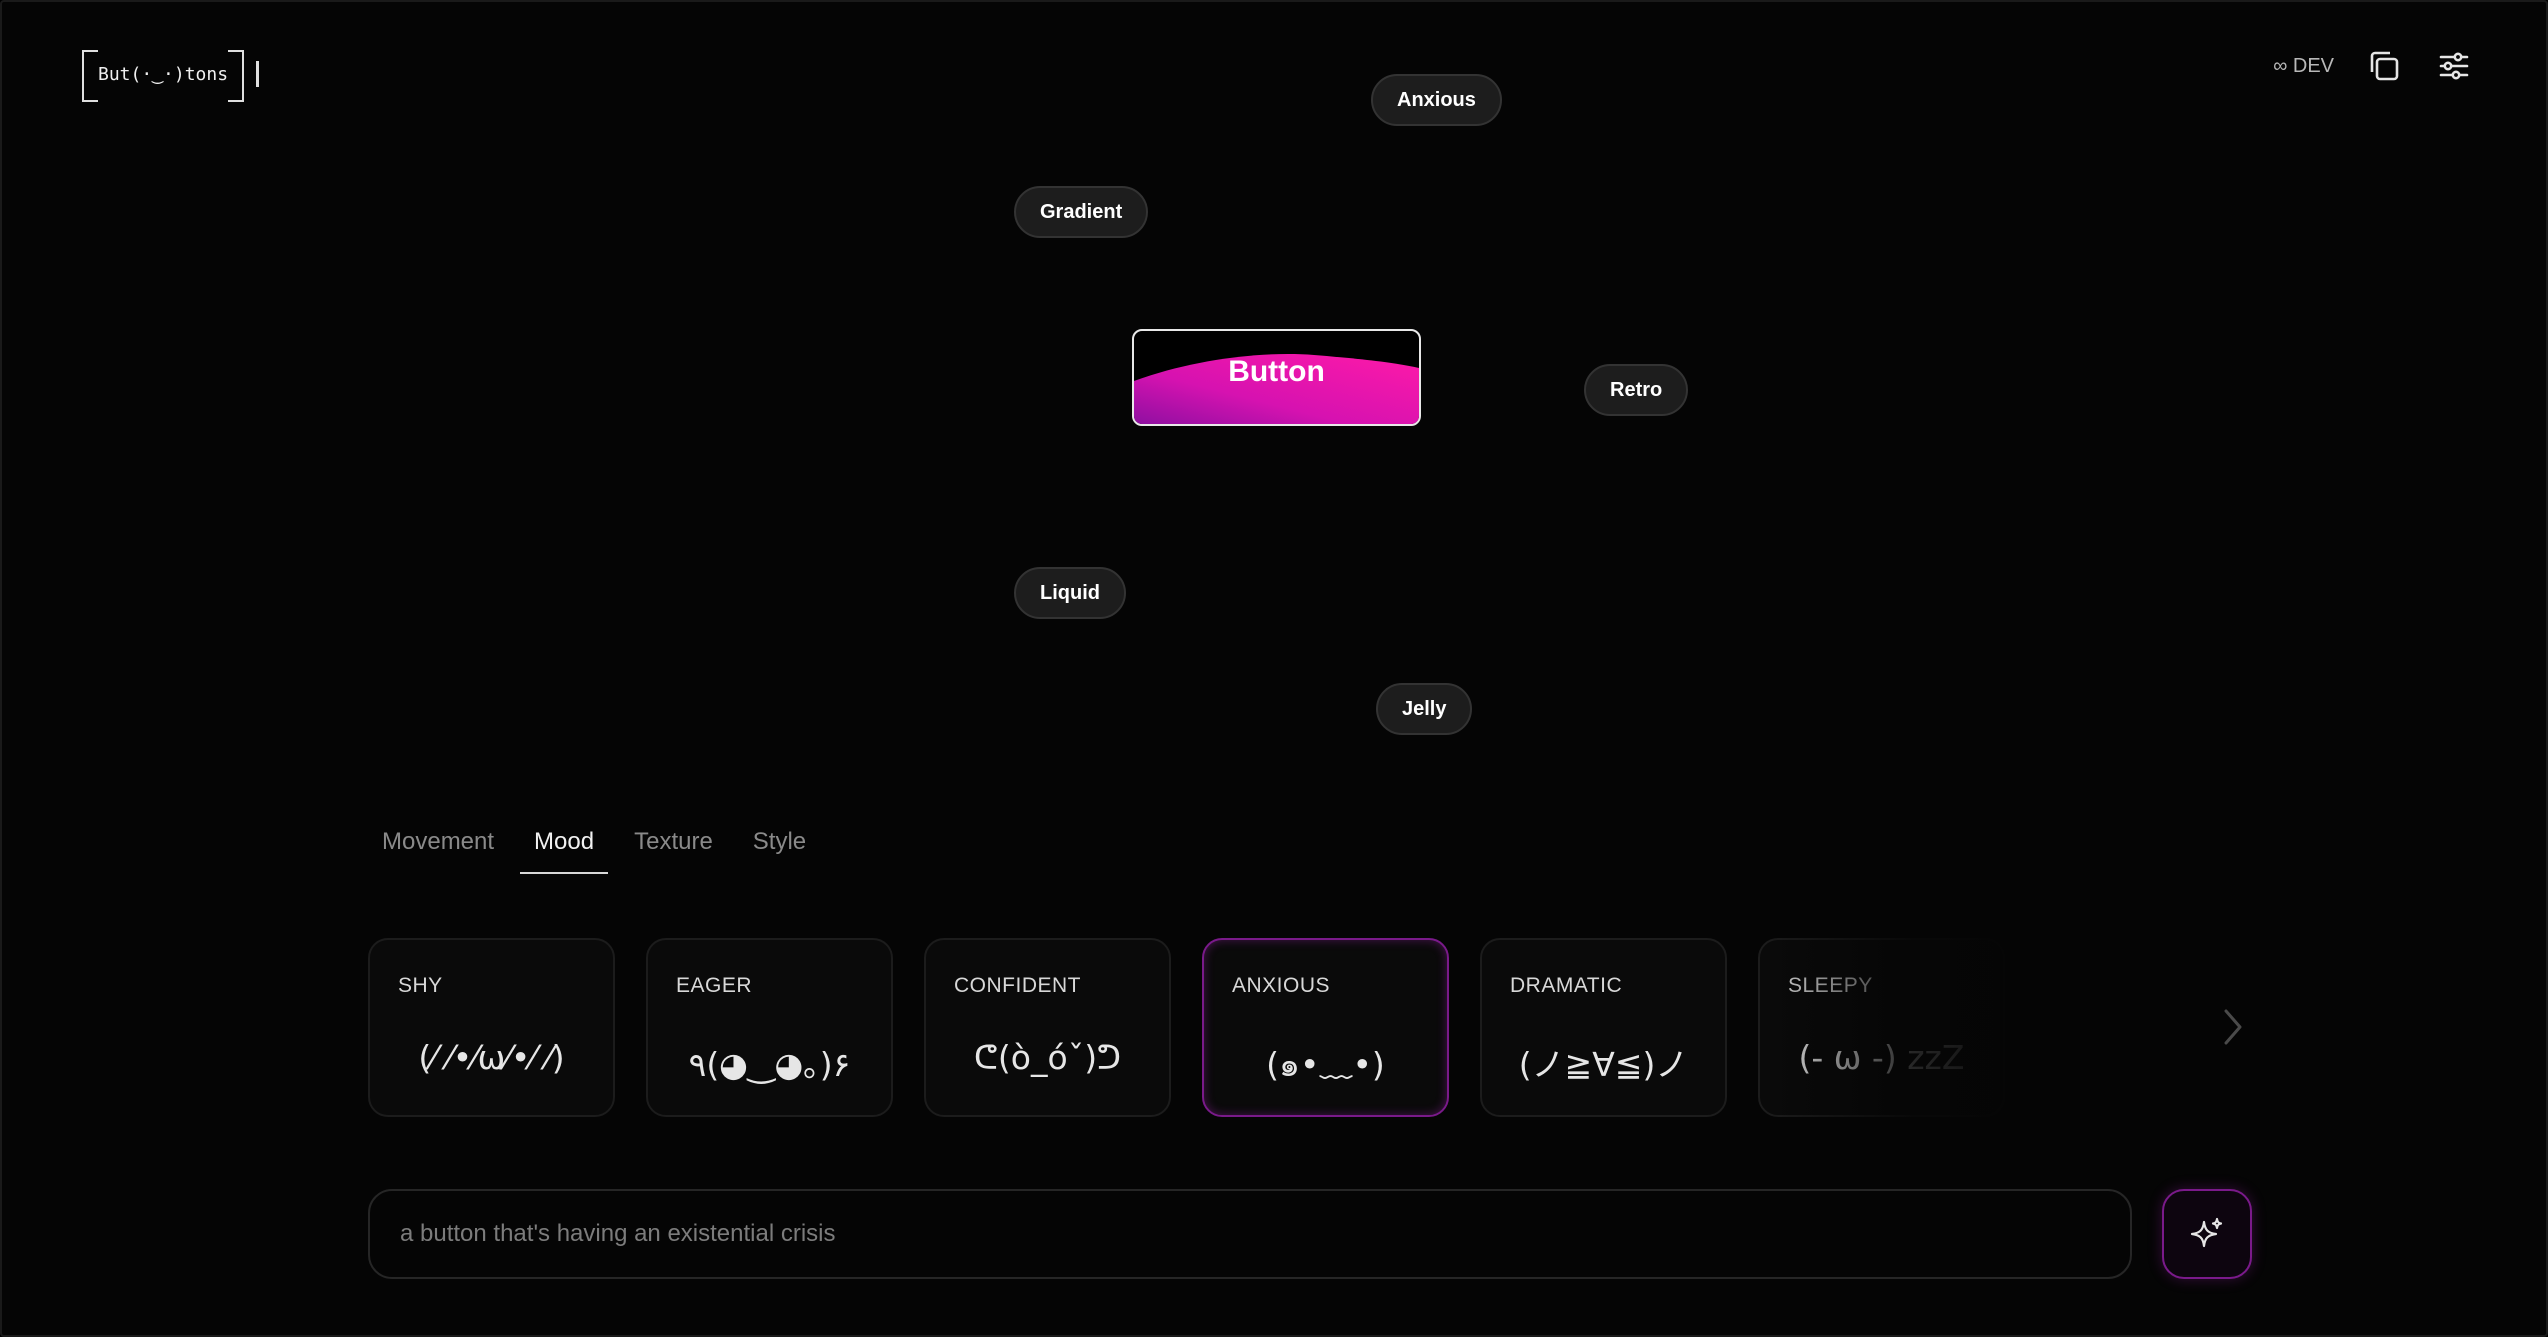 The width and height of the screenshot is (2548, 1337). Describe the element at coordinates (1830, 985) in the screenshot. I see `mood-card-title: SLEEPY` at that location.